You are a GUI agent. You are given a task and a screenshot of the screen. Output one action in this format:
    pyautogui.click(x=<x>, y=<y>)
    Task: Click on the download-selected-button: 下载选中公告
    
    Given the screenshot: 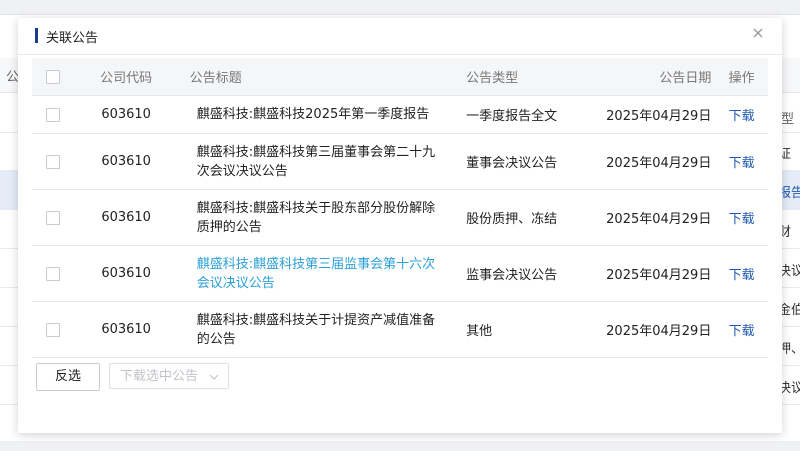 What is the action you would take?
    pyautogui.click(x=169, y=376)
    